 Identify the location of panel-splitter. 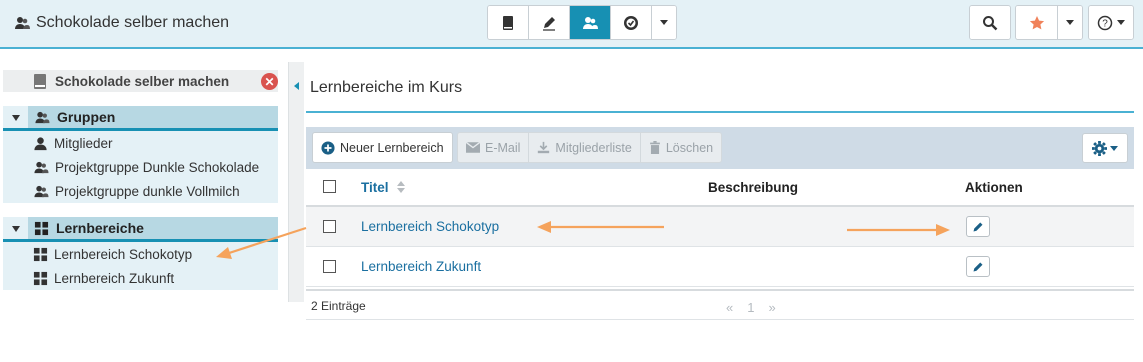
(296, 182).